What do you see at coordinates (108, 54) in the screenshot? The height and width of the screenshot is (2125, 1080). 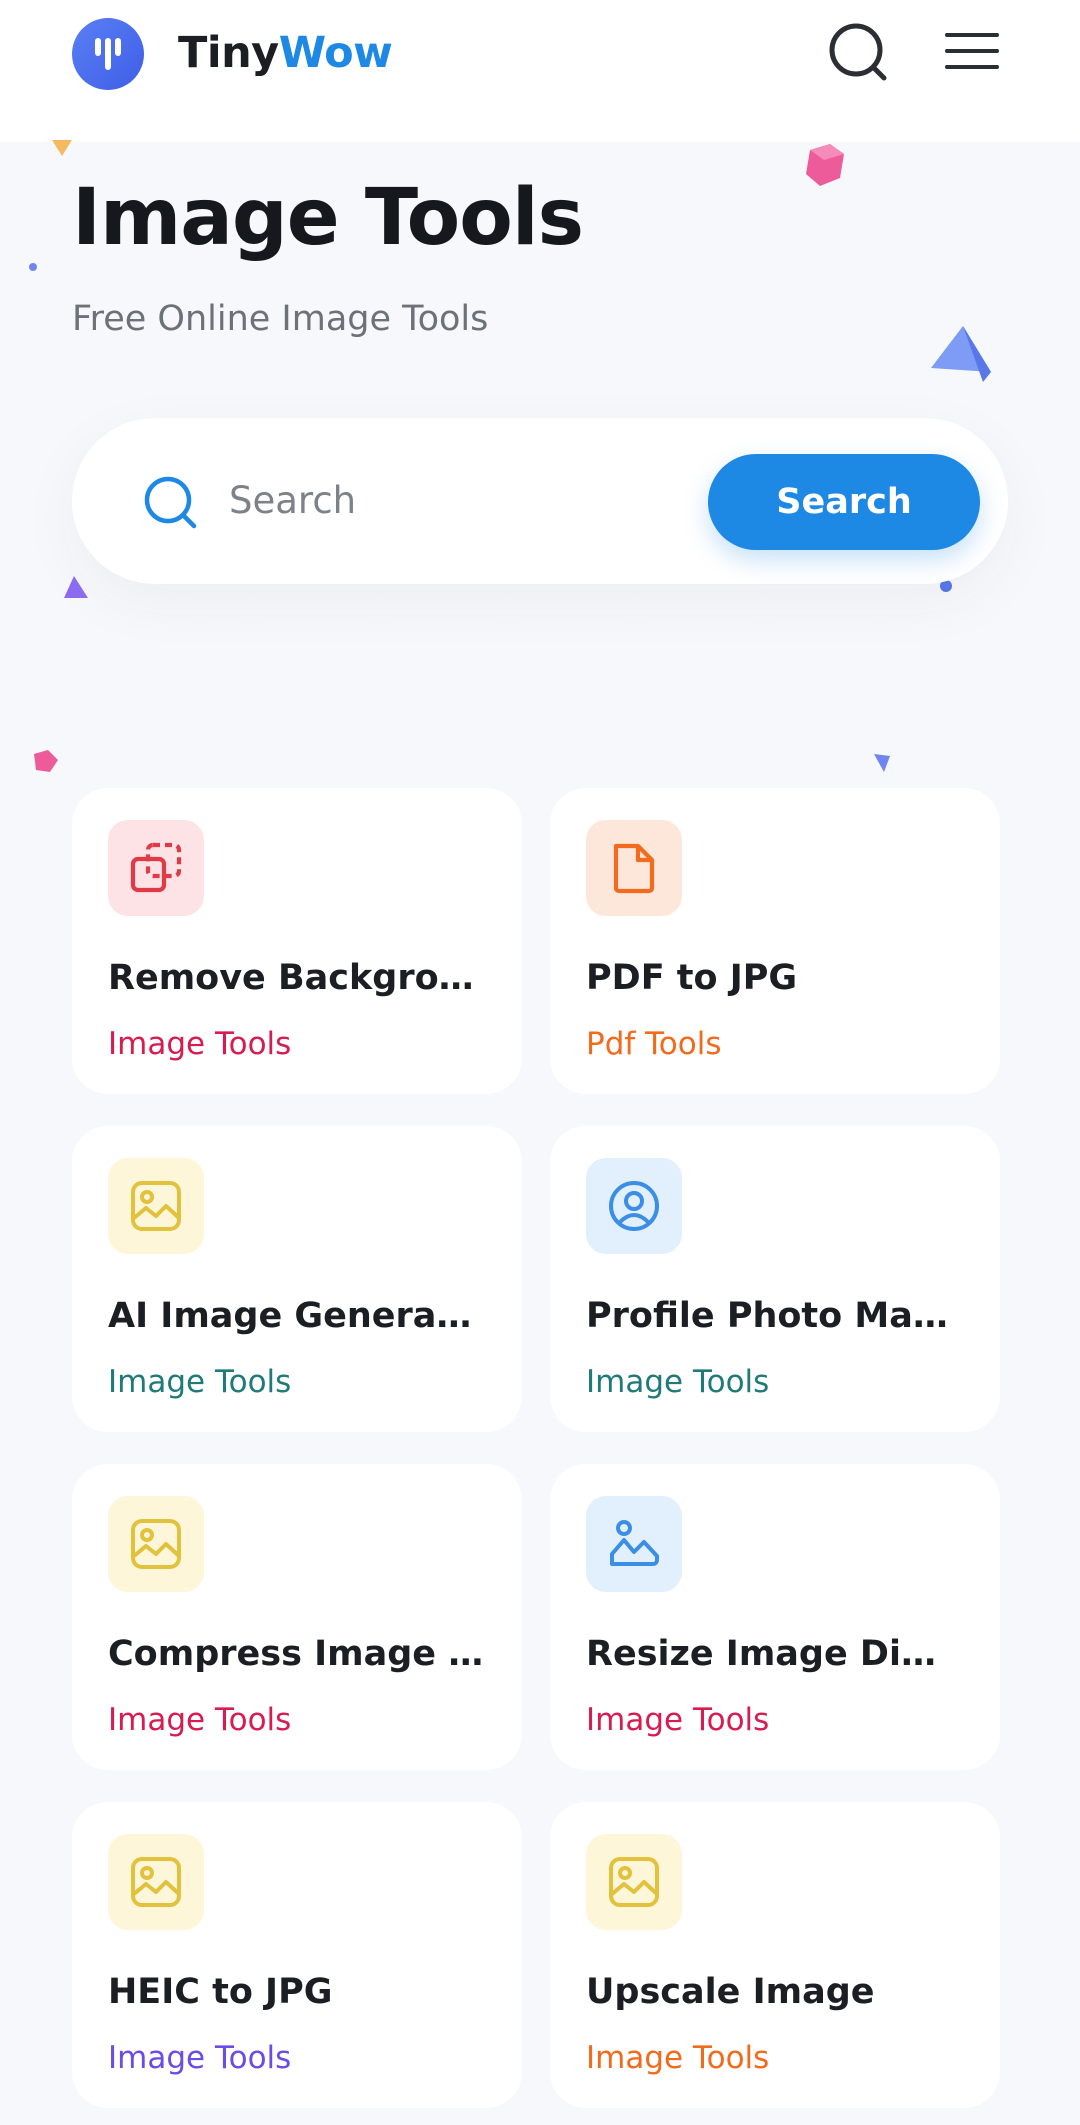 I see `tinywow-logo-icon` at bounding box center [108, 54].